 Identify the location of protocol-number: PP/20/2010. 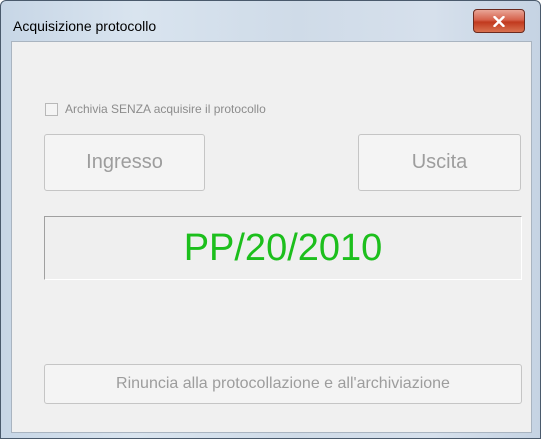
(283, 248).